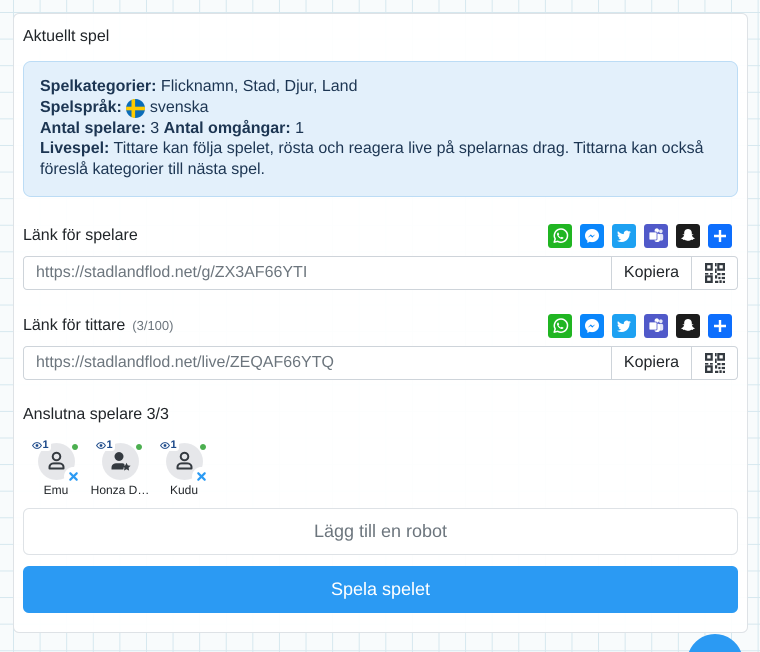  Describe the element at coordinates (173, 128) in the screenshot. I see `info-text: Antal spelare: 3 Antal omgångar: 1` at that location.